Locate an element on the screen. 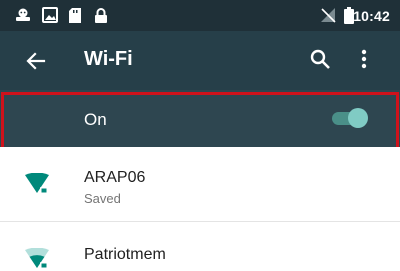  status-time: 10:42 is located at coordinates (371, 16).